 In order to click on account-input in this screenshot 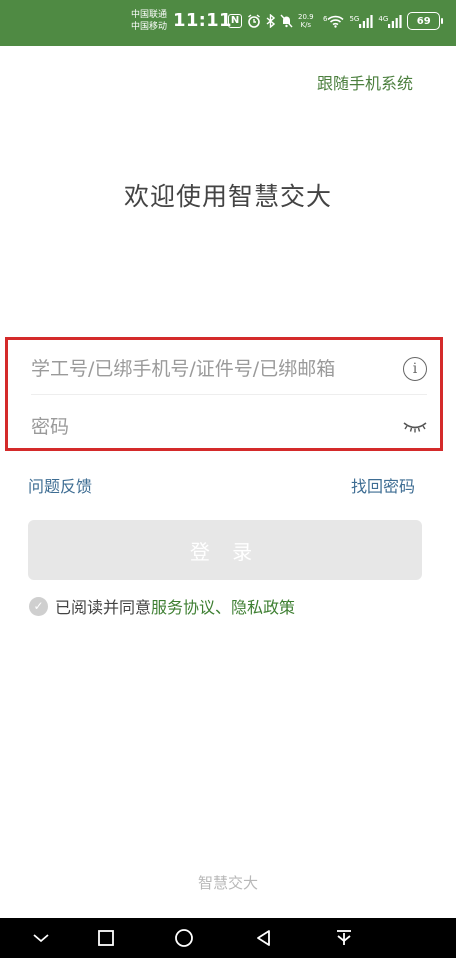, I will do `click(196, 369)`.